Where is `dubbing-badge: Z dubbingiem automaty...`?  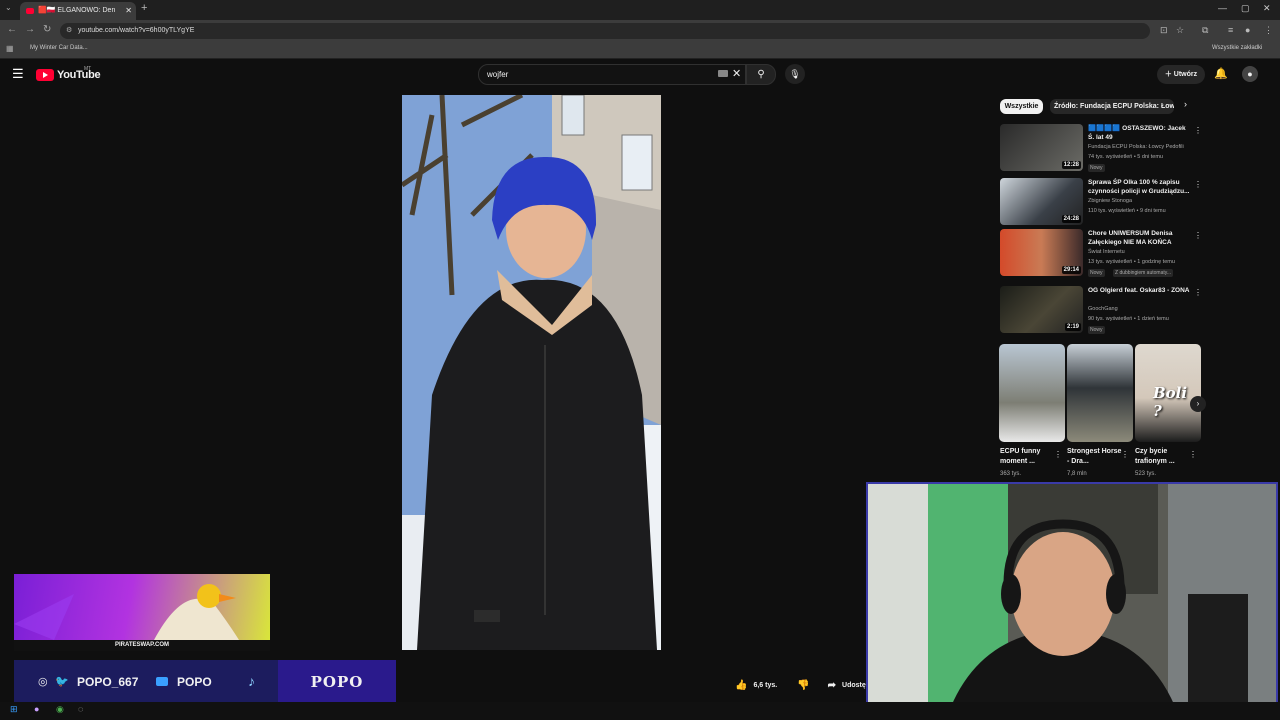 dubbing-badge: Z dubbingiem automaty... is located at coordinates (1143, 273).